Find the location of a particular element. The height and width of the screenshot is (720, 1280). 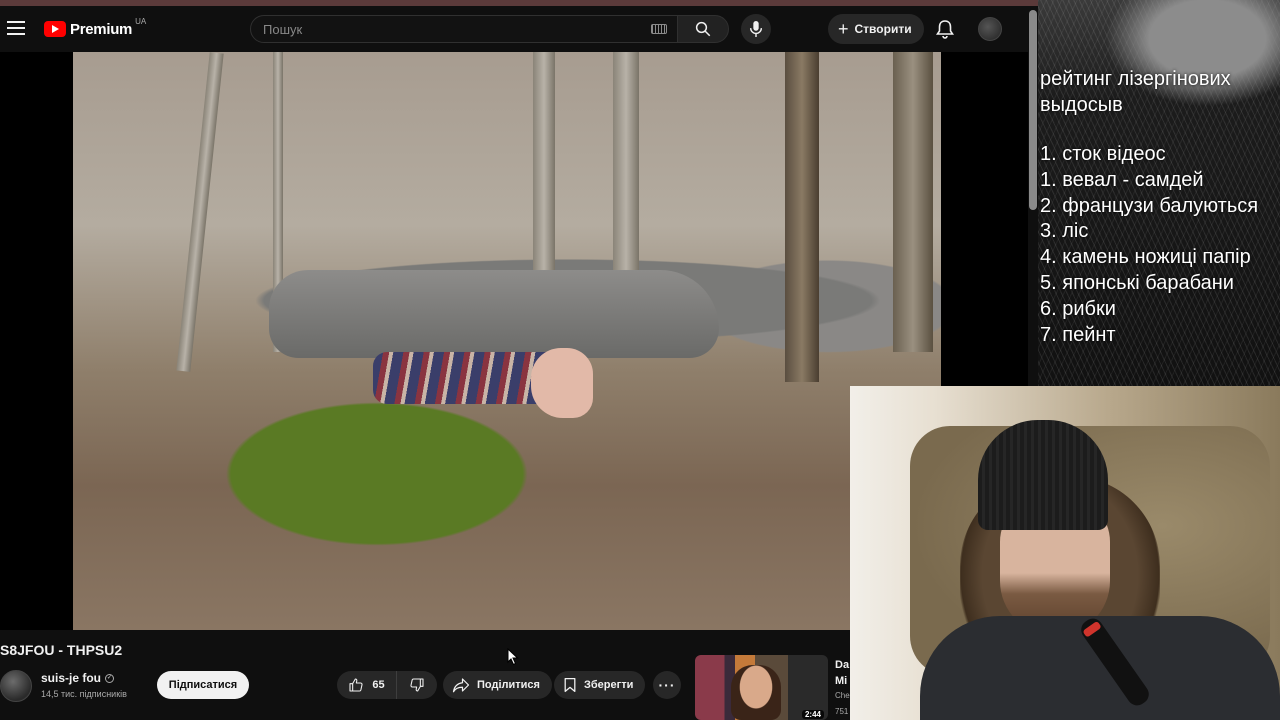

thumbs-down-icon is located at coordinates (417, 685).